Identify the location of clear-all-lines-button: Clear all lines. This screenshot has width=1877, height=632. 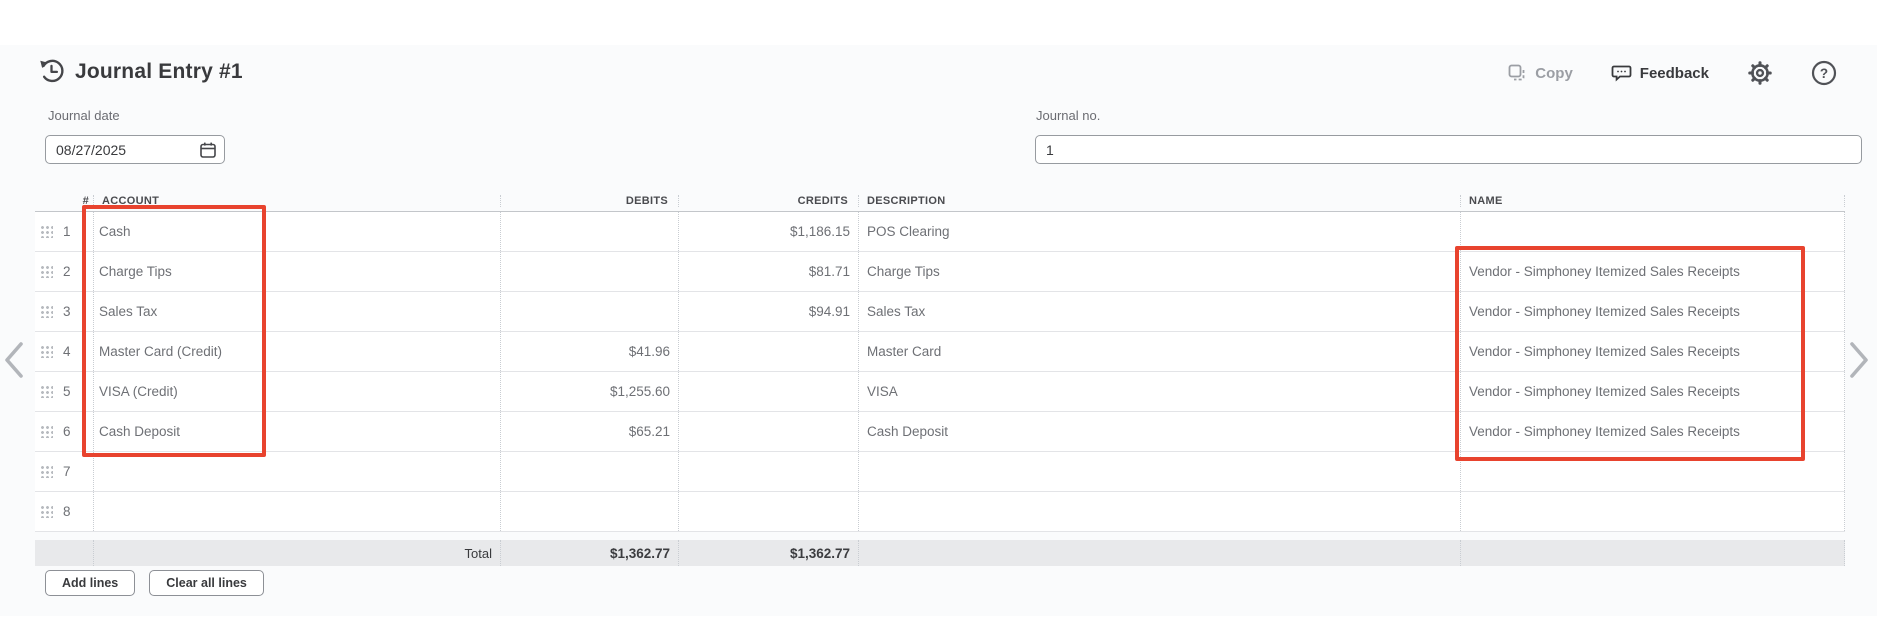
(206, 583).